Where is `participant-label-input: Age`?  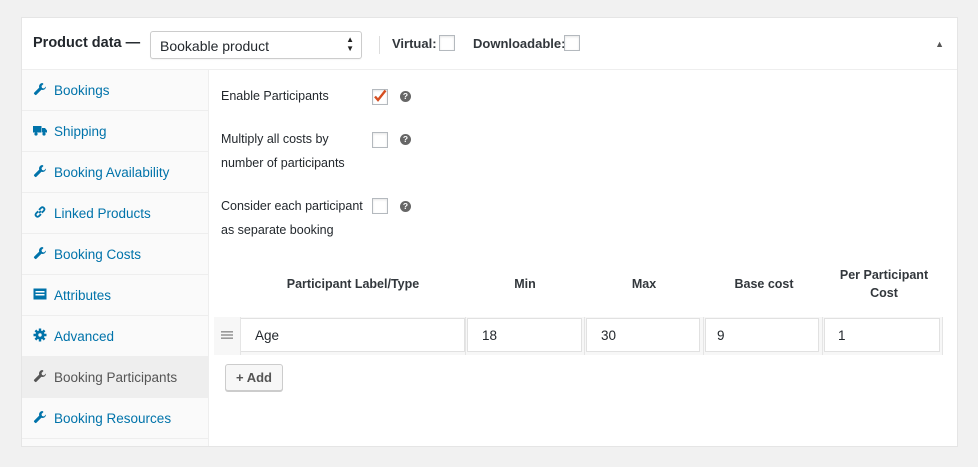 participant-label-input: Age is located at coordinates (353, 335).